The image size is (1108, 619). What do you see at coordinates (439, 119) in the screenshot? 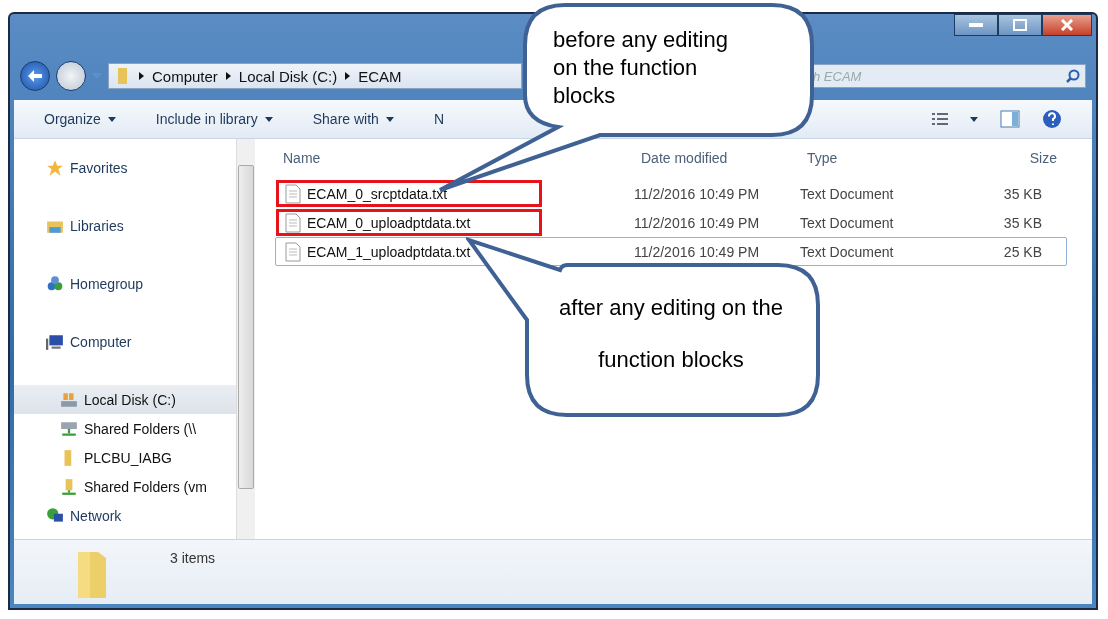
I see `toolbar-button: N` at bounding box center [439, 119].